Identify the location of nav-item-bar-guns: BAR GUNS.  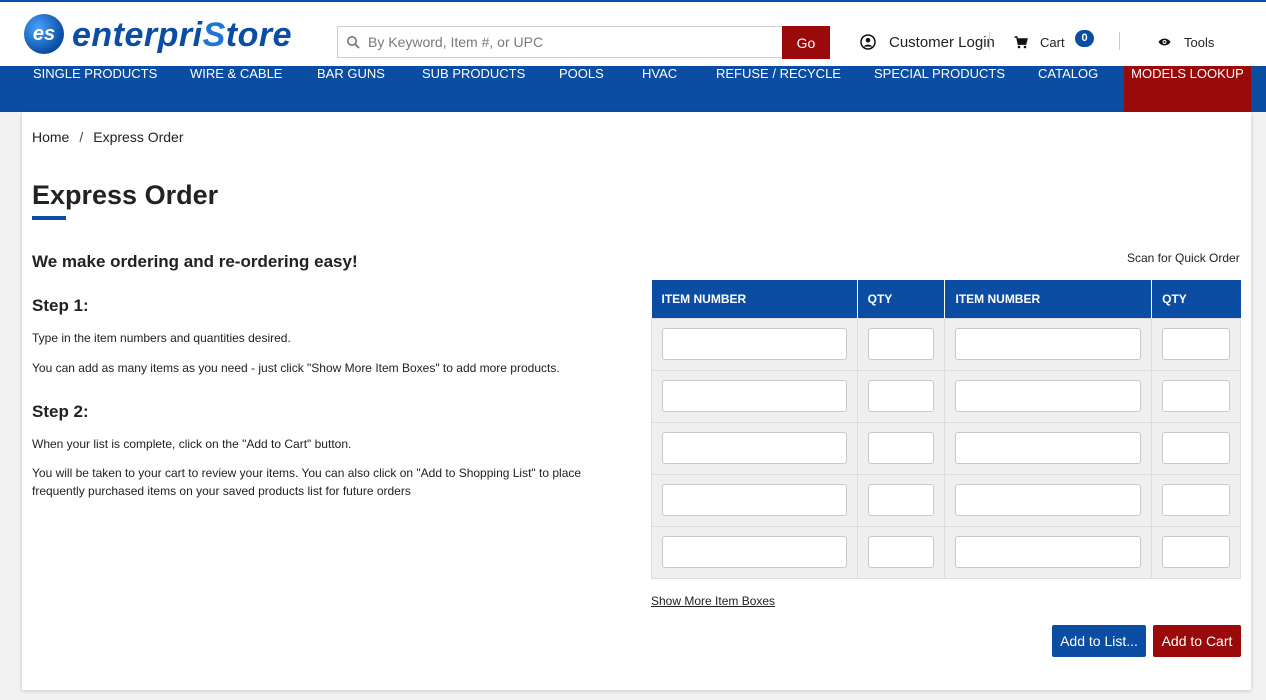
(351, 89).